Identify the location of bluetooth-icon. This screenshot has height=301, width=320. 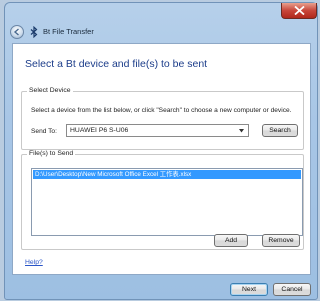
(34, 32).